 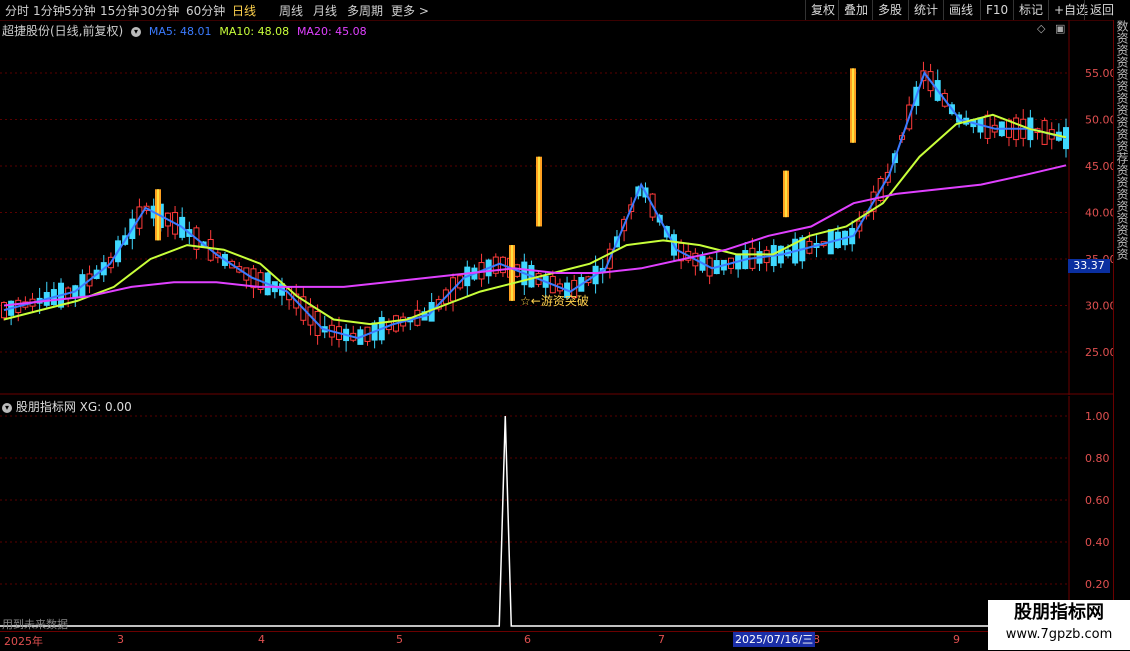 I want to click on indicator-title: ▾ 股朋指标网 XG: 0.00, so click(x=67, y=406).